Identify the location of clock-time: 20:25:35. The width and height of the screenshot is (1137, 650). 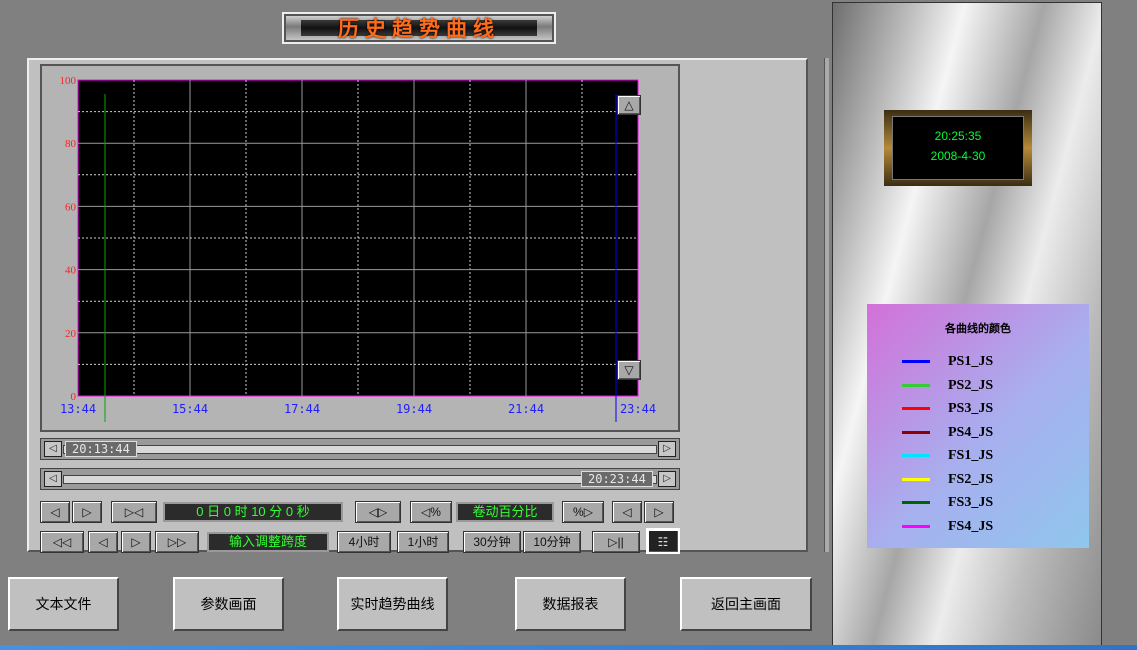
(958, 136).